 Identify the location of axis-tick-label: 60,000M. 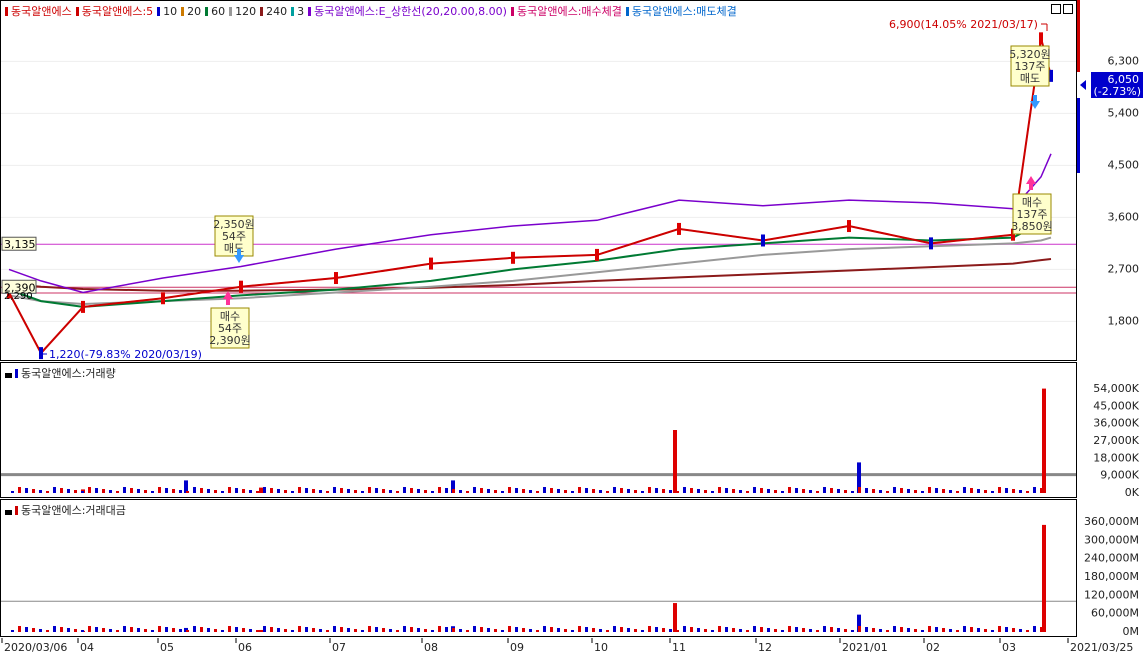
(1115, 613).